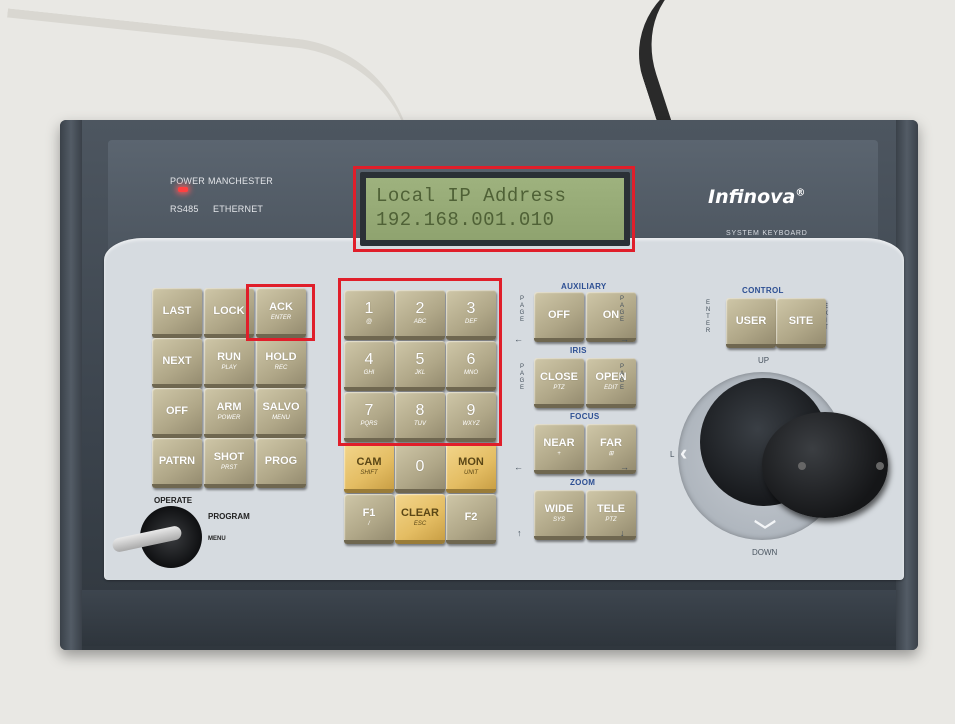 The height and width of the screenshot is (724, 955). Describe the element at coordinates (559, 508) in the screenshot. I see `key-label: WIDE` at that location.